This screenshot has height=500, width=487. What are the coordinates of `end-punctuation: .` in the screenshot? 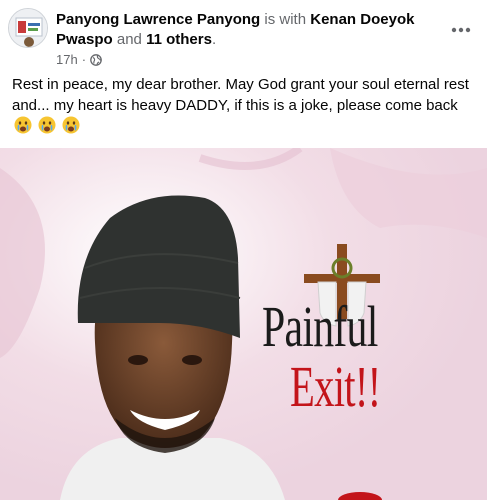 It's located at (214, 39).